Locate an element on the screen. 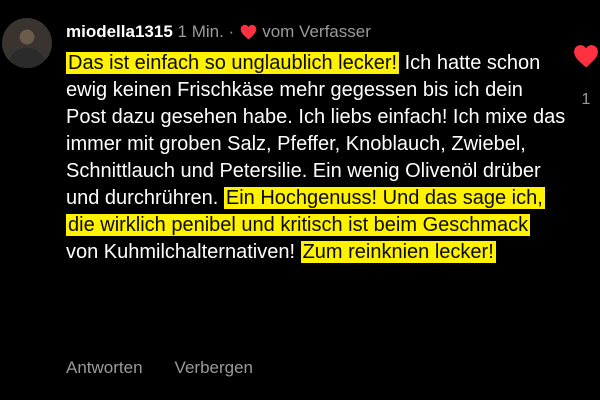  comment-actions: Antworten Verbergen is located at coordinates (159, 368).